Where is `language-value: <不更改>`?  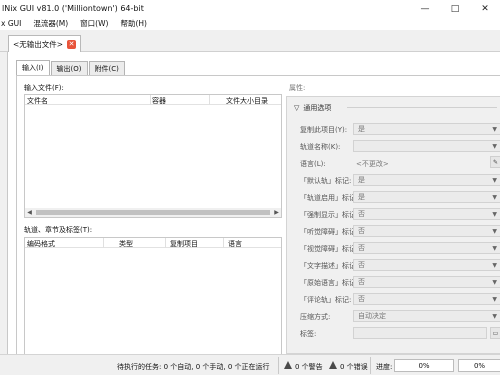
language-value: <不更改> is located at coordinates (372, 164).